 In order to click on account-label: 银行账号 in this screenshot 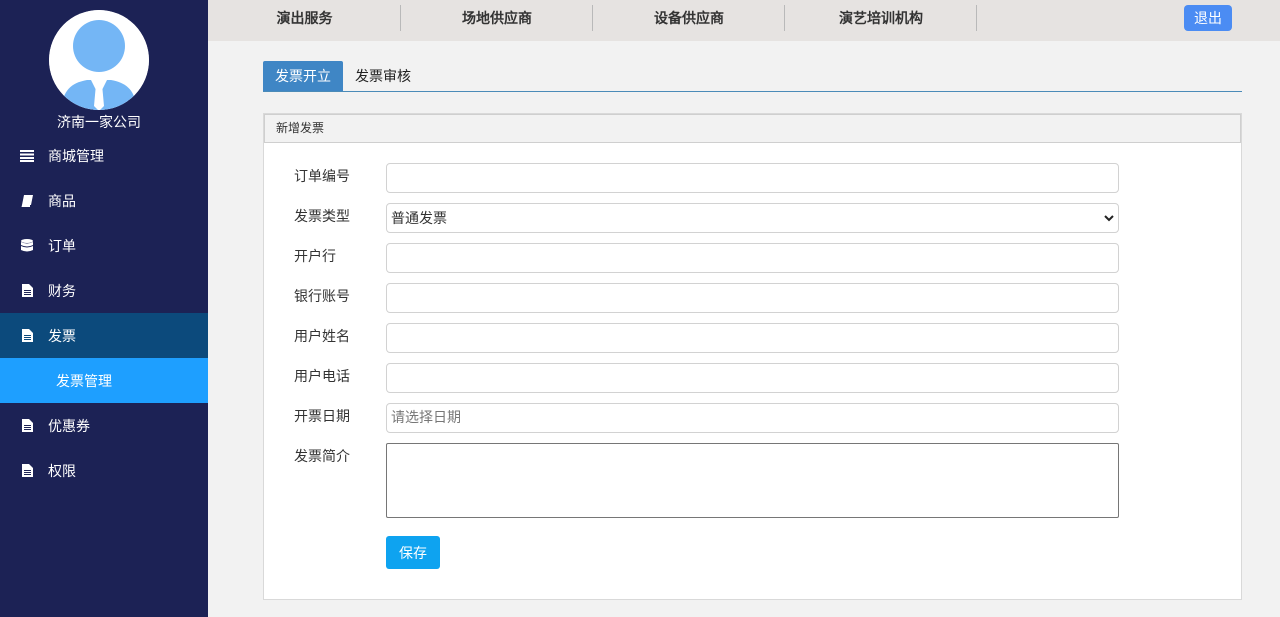, I will do `click(322, 297)`.